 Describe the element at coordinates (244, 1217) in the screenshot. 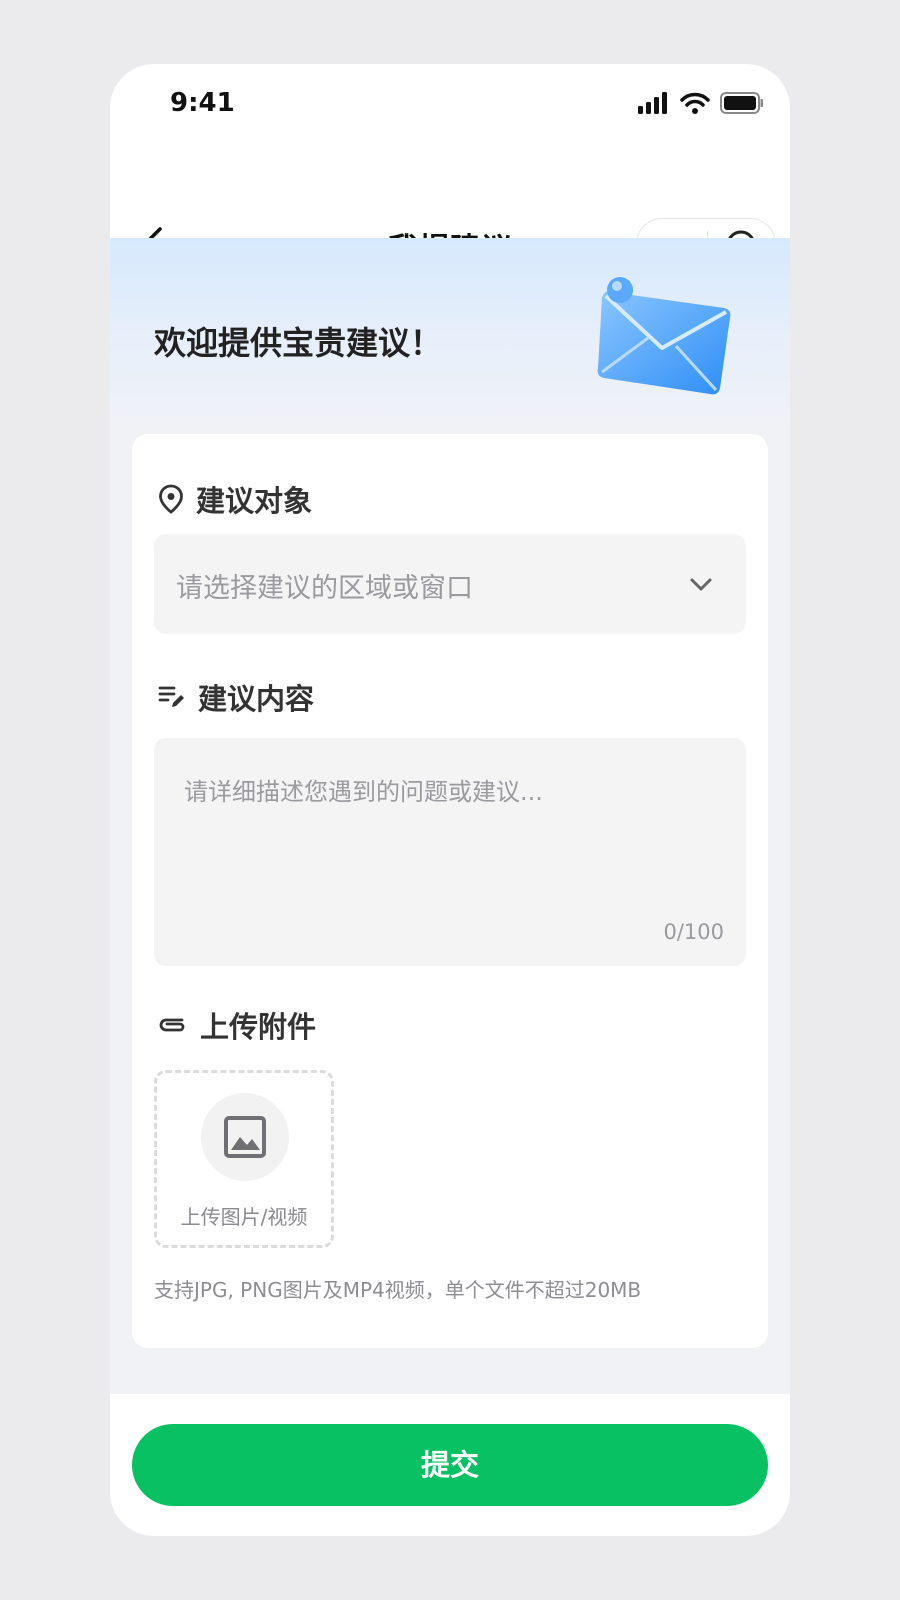

I see `upload-label: 上传图片/视频` at that location.